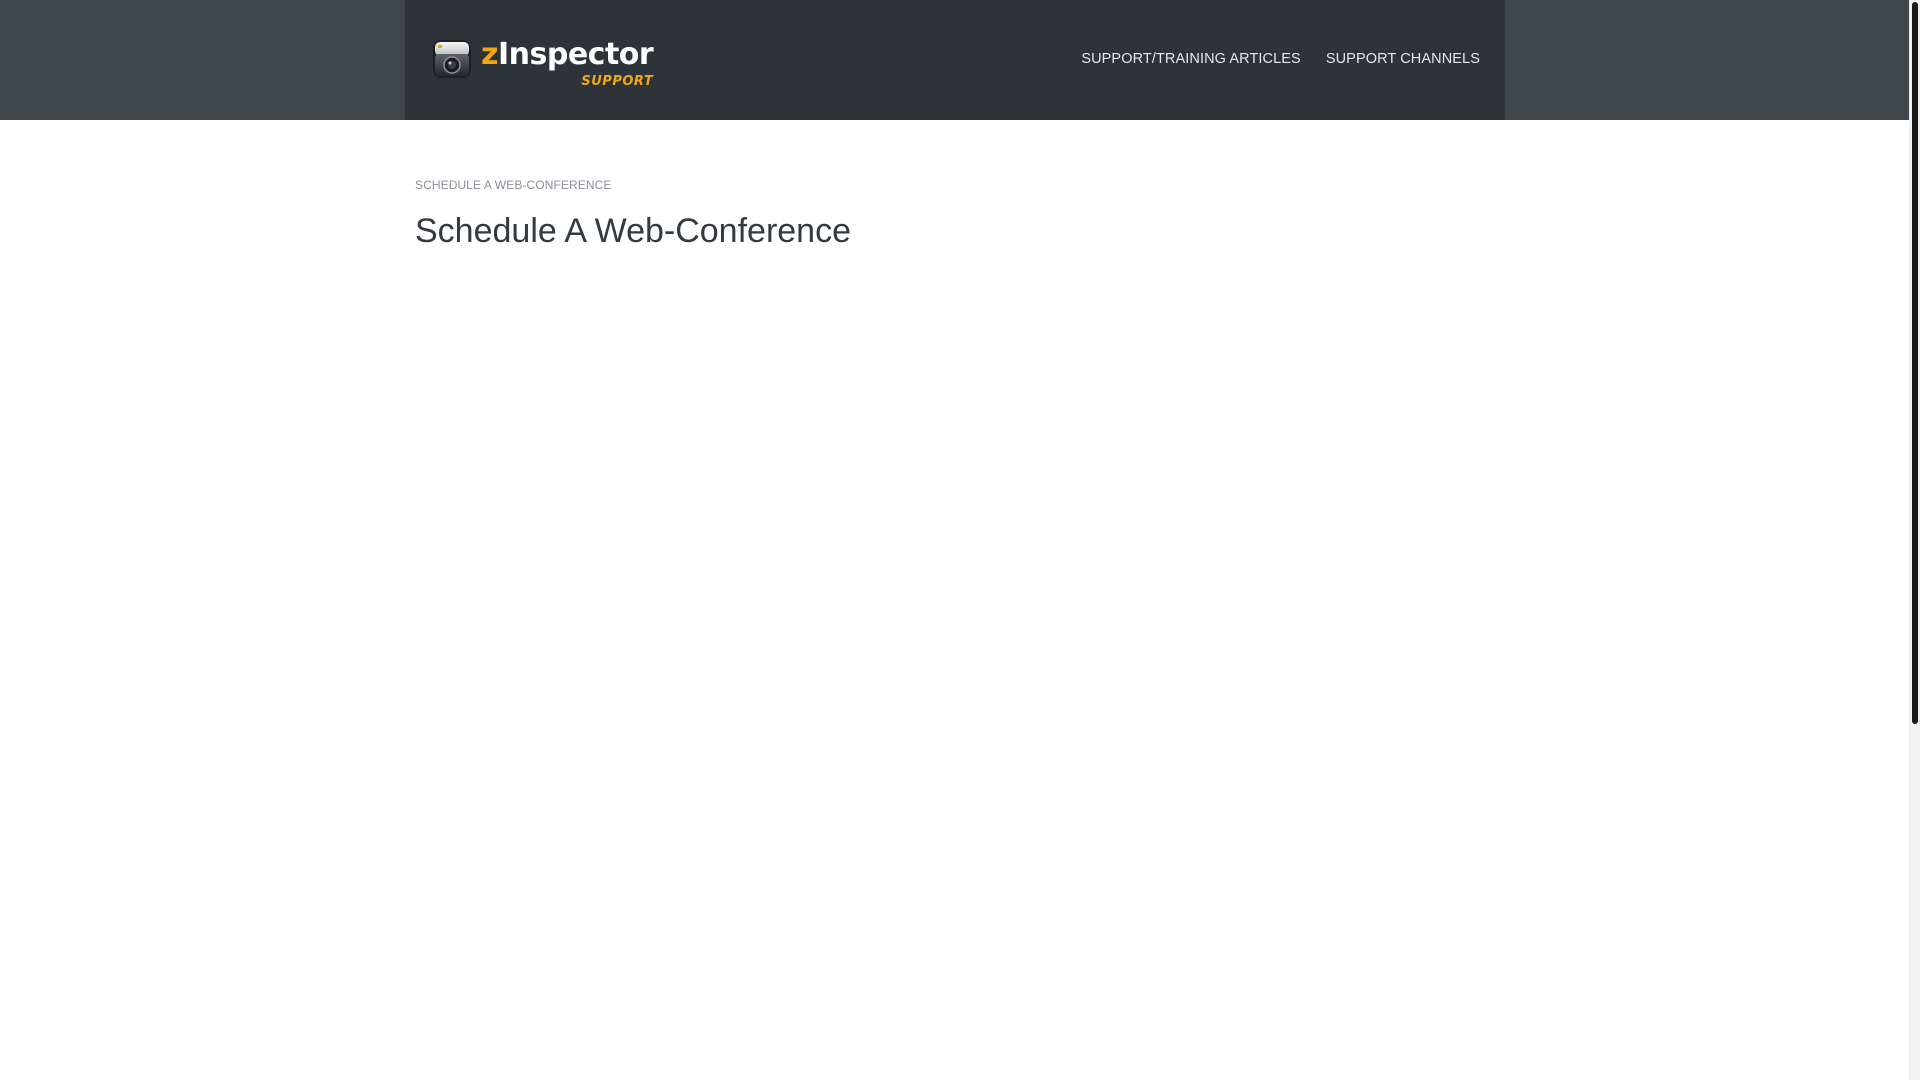  Describe the element at coordinates (575, 54) in the screenshot. I see `logo-name: Inspector` at that location.